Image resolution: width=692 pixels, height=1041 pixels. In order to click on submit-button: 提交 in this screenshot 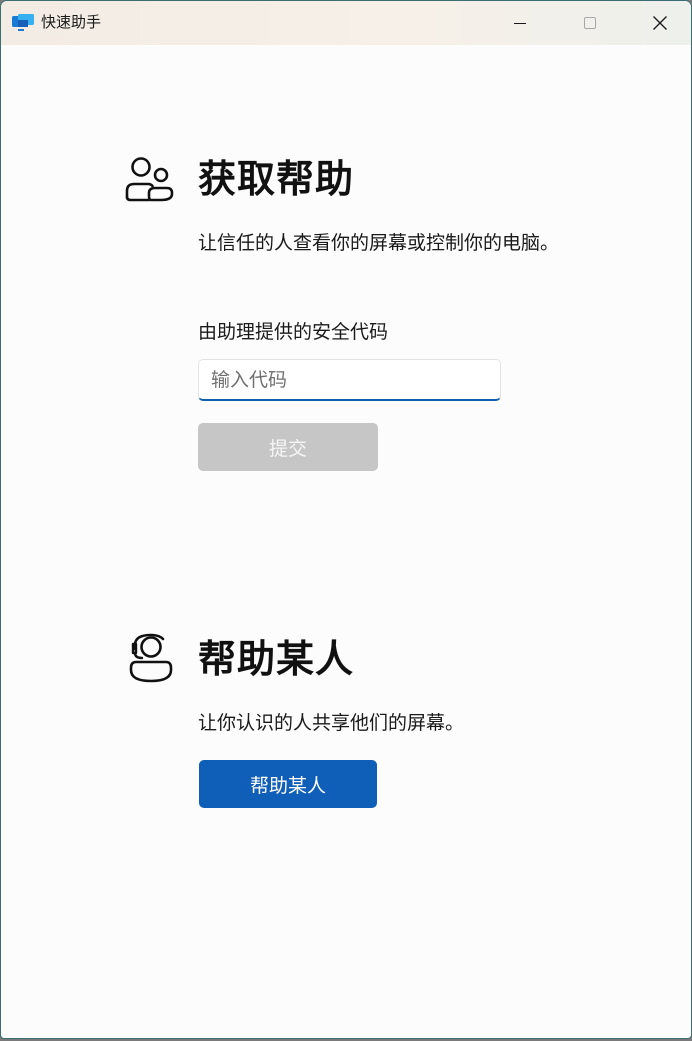, I will do `click(288, 447)`.